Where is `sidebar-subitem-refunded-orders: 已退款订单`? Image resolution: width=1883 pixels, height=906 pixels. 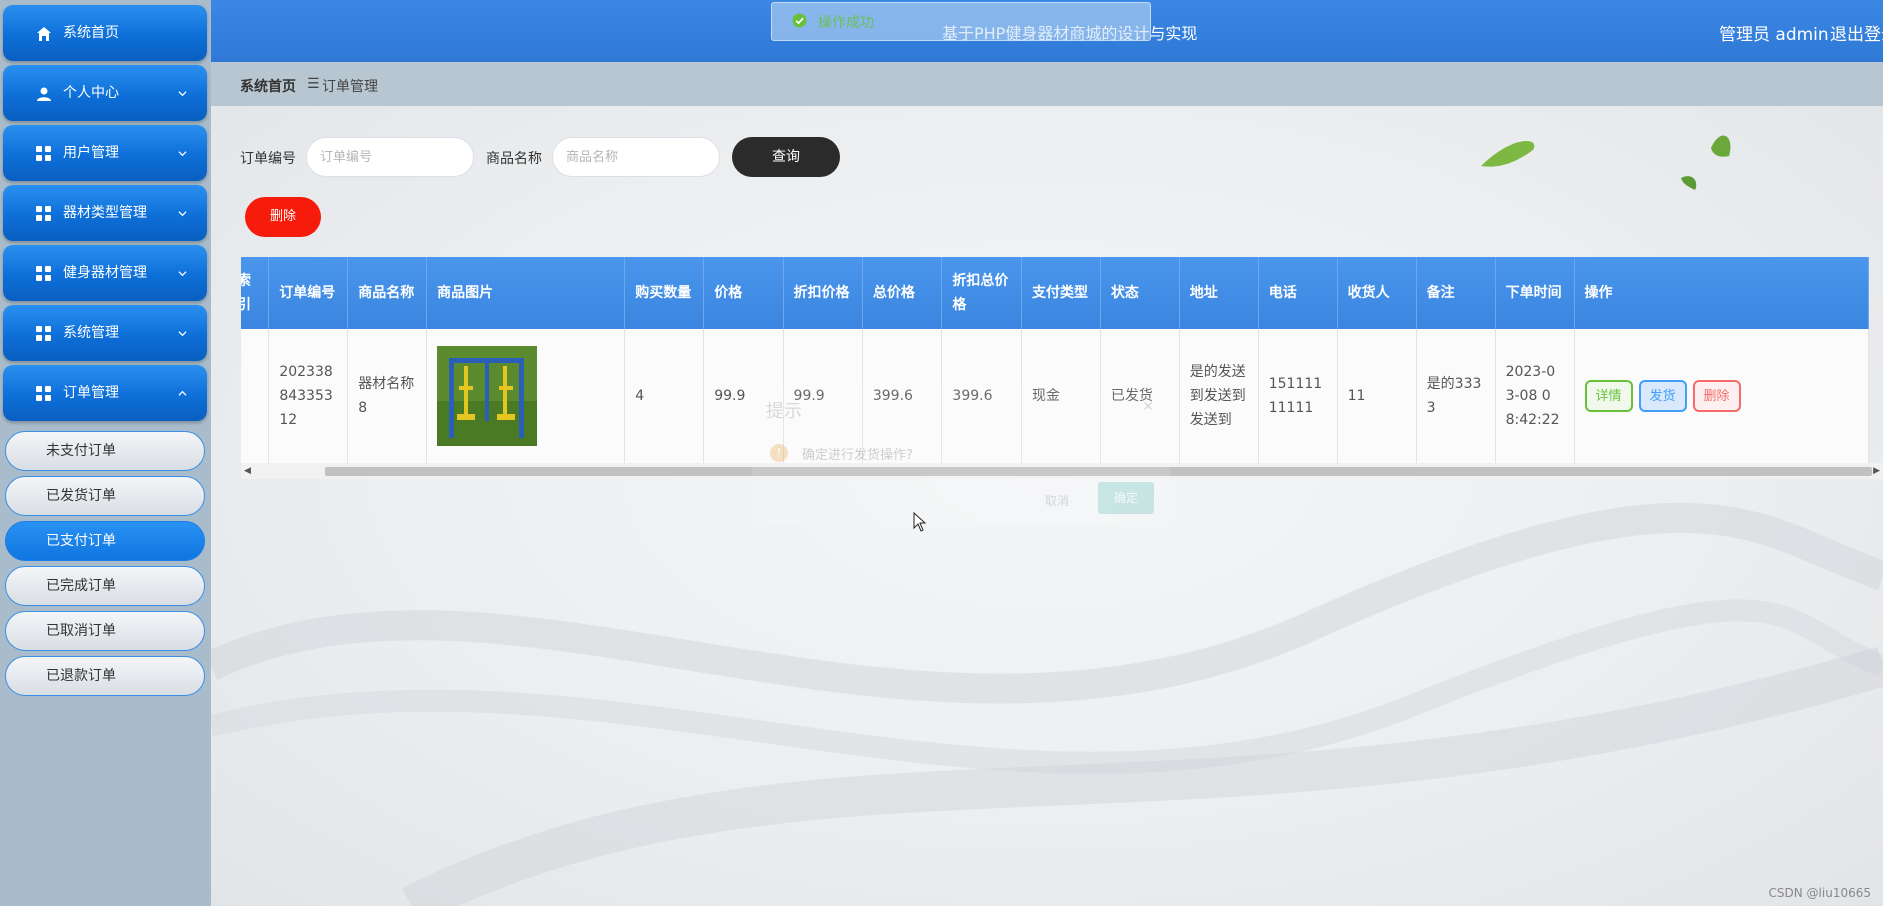 sidebar-subitem-refunded-orders: 已退款订单 is located at coordinates (105, 676).